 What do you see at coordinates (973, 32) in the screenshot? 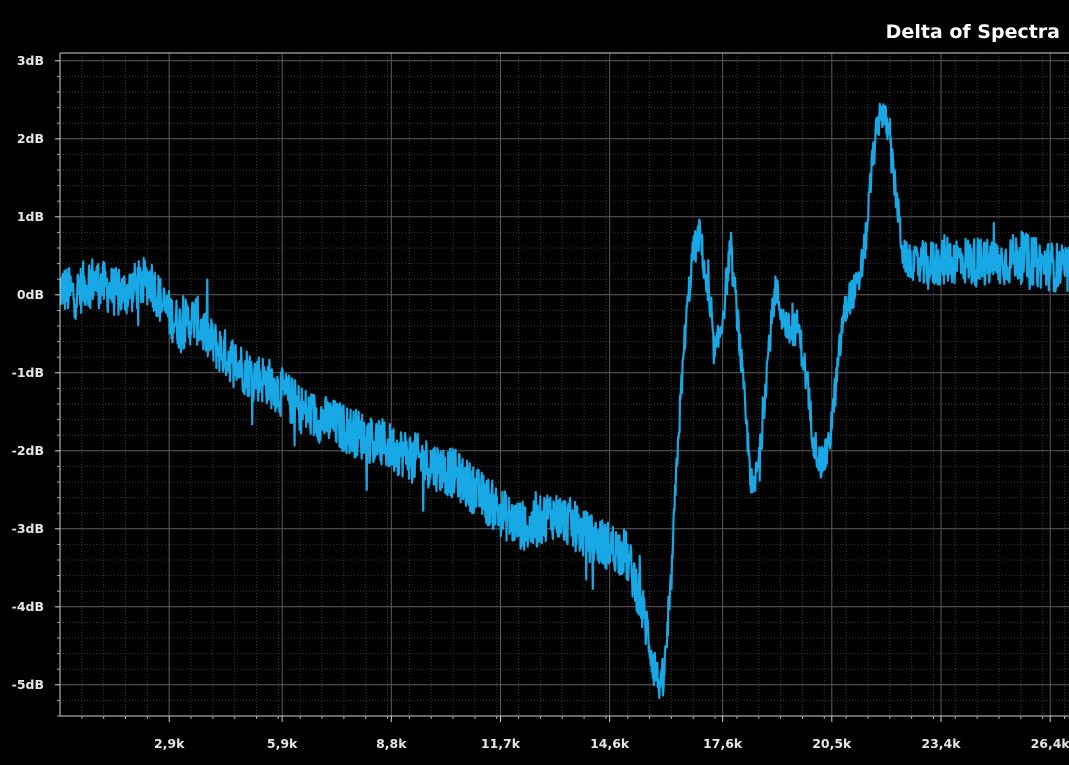
I see `chart-title: Delta of Spectra` at bounding box center [973, 32].